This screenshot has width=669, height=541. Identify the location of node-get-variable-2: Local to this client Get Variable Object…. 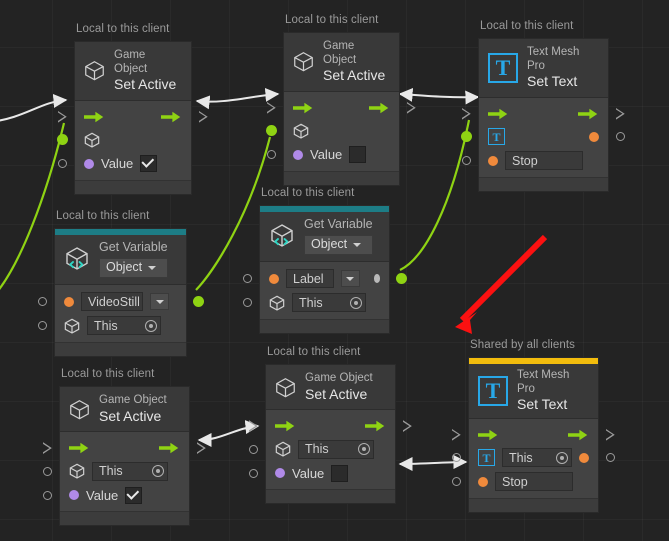
(325, 260).